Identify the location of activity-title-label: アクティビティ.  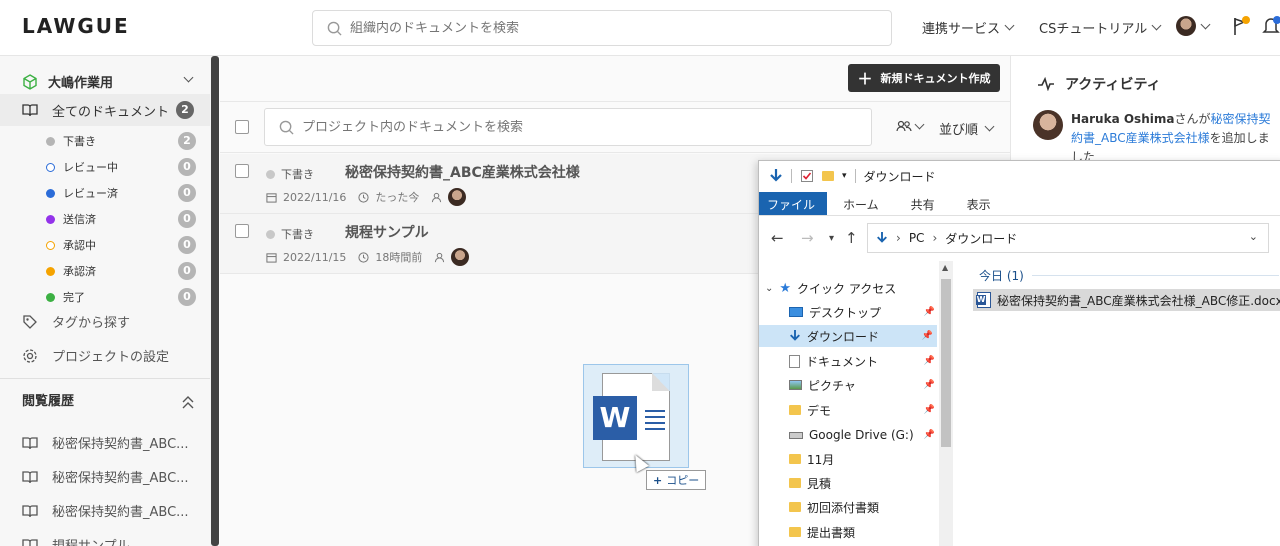
(1113, 85).